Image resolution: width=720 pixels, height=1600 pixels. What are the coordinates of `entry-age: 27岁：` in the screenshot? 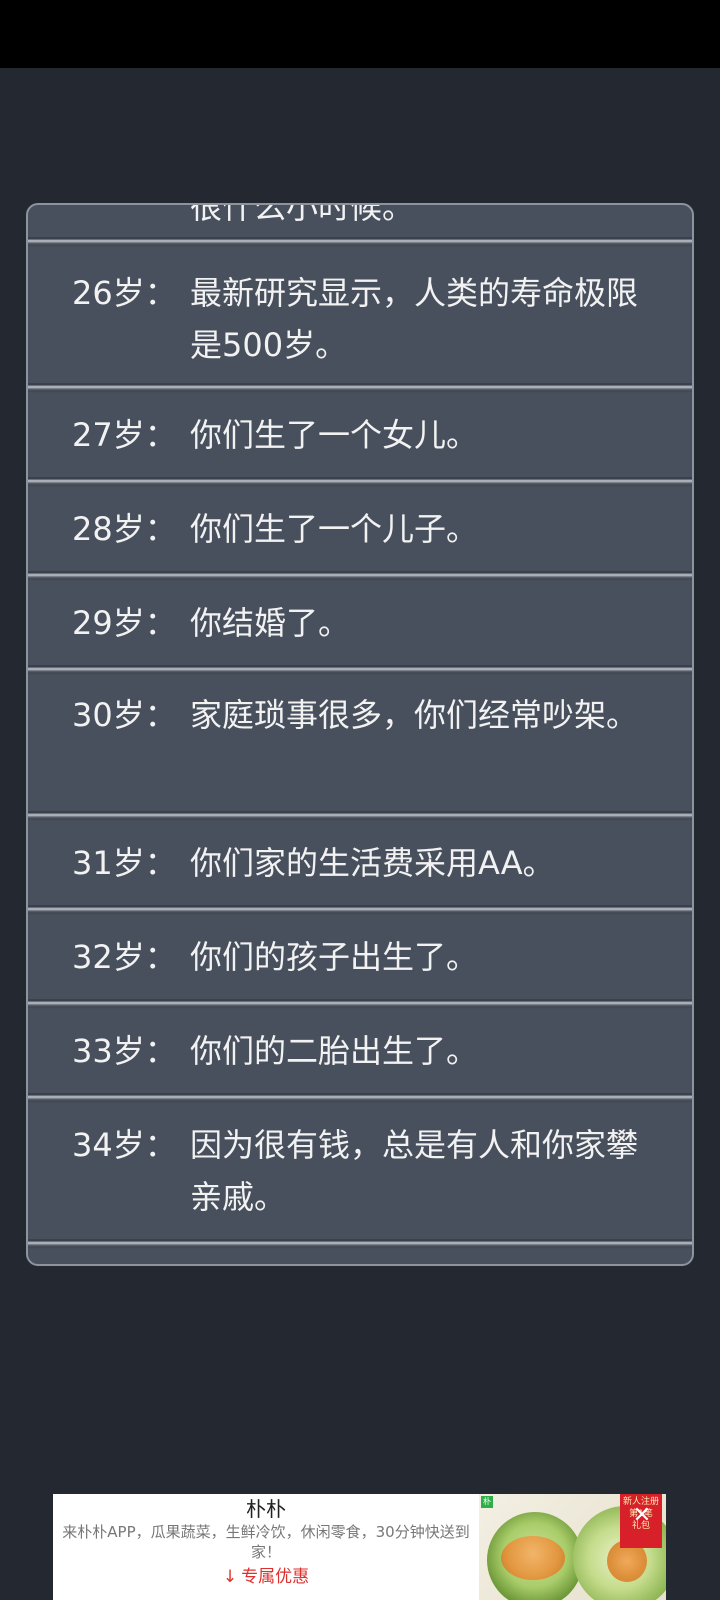 It's located at (124, 435).